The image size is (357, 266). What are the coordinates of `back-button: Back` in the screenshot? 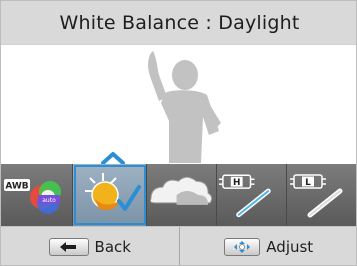 It's located at (90, 246).